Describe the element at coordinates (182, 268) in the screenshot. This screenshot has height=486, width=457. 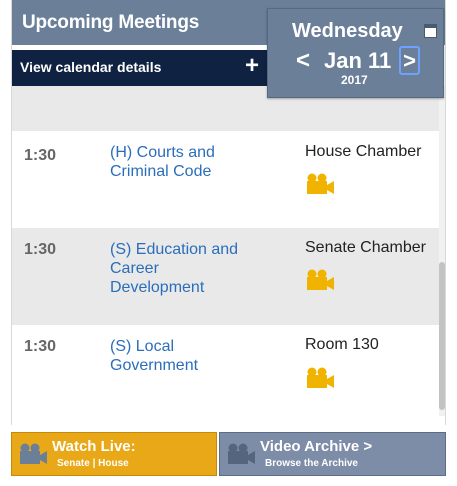
I see `meeting-name-link: (S) Education and Career Development` at that location.